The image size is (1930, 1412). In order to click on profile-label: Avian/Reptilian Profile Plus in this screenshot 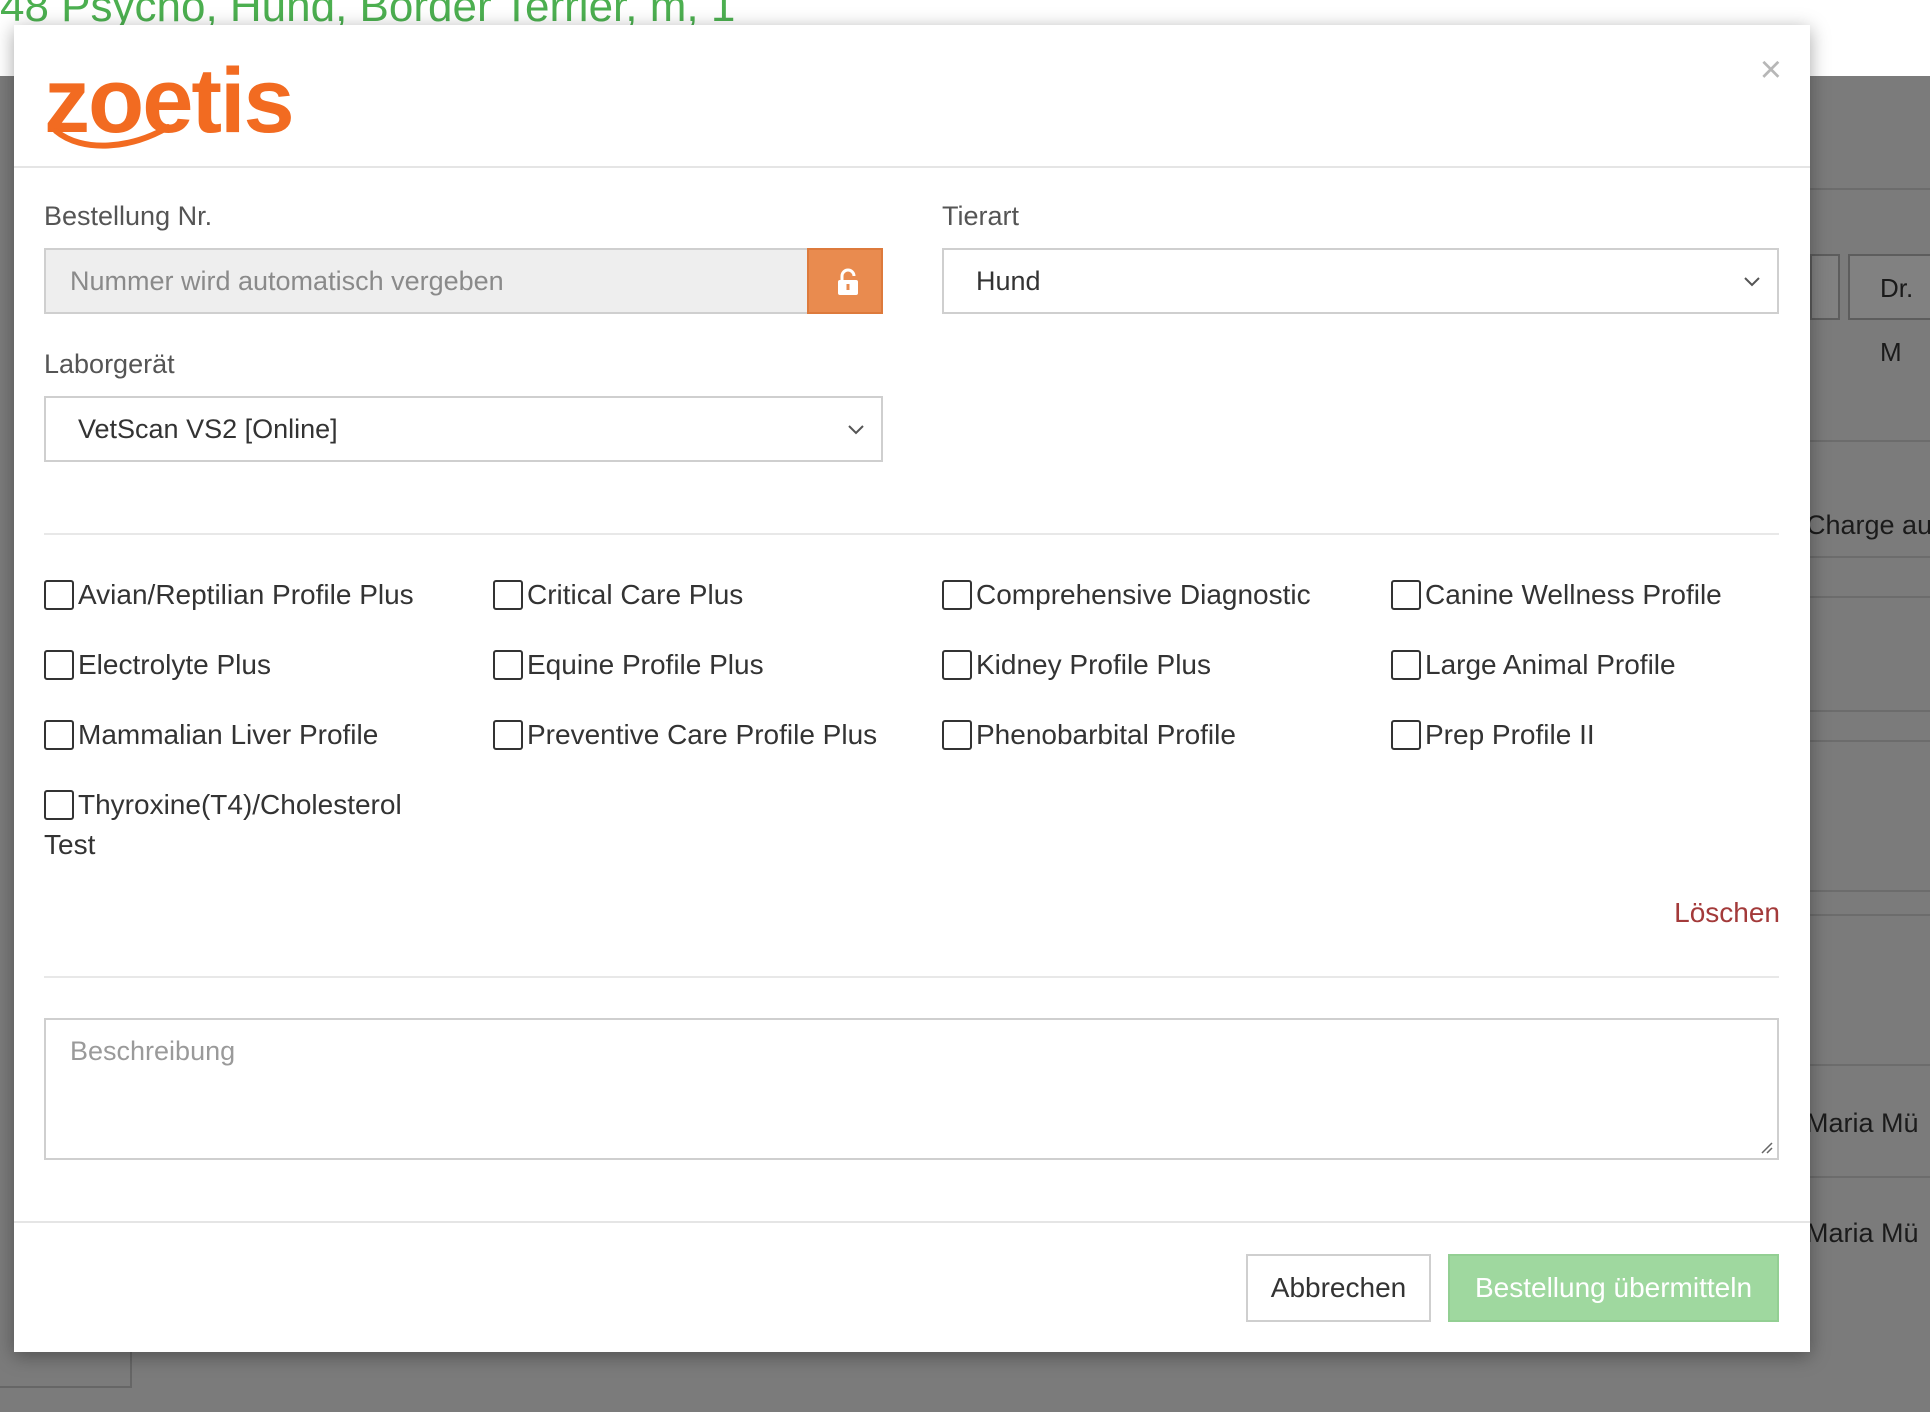, I will do `click(246, 594)`.